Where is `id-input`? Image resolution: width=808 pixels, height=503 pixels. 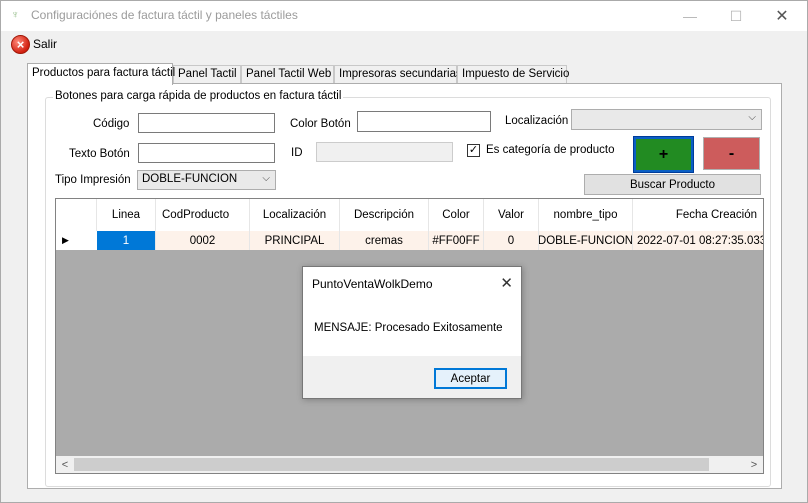
id-input is located at coordinates (384, 152).